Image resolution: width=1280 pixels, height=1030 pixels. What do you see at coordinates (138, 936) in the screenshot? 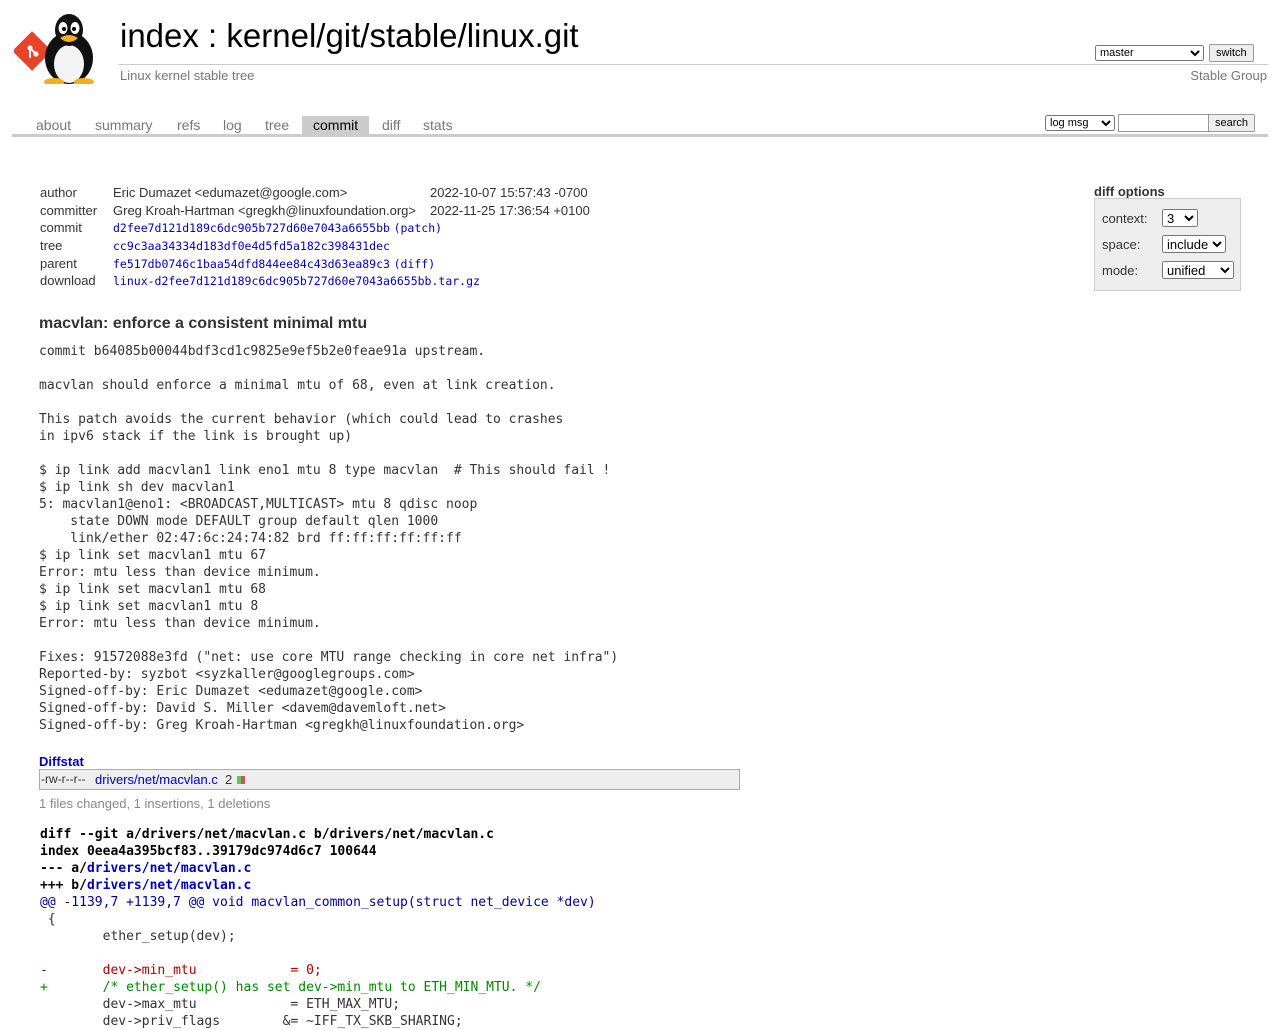
I see `diff-context-line: ether_setup(dev);` at bounding box center [138, 936].